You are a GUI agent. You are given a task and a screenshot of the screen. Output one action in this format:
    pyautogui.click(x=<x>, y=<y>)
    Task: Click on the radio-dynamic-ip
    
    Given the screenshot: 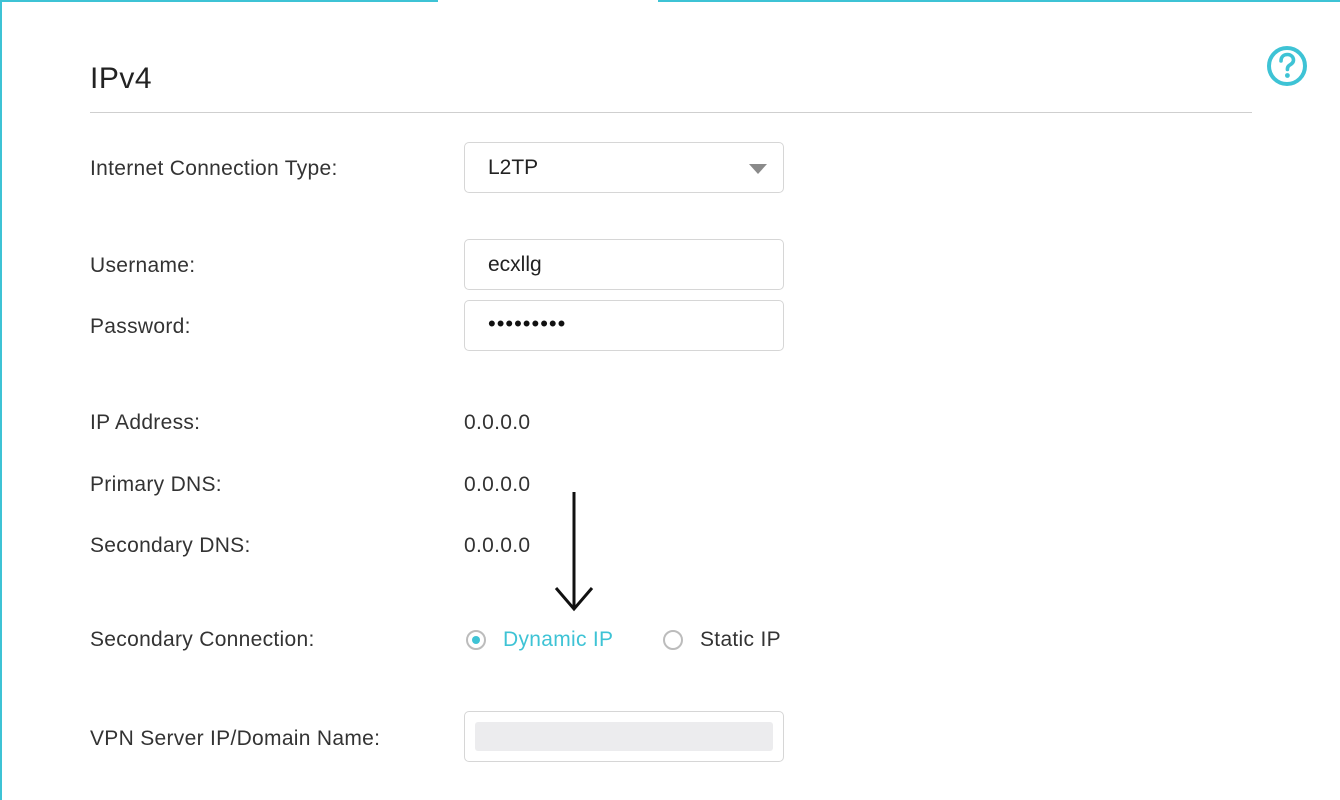 What is the action you would take?
    pyautogui.click(x=476, y=640)
    